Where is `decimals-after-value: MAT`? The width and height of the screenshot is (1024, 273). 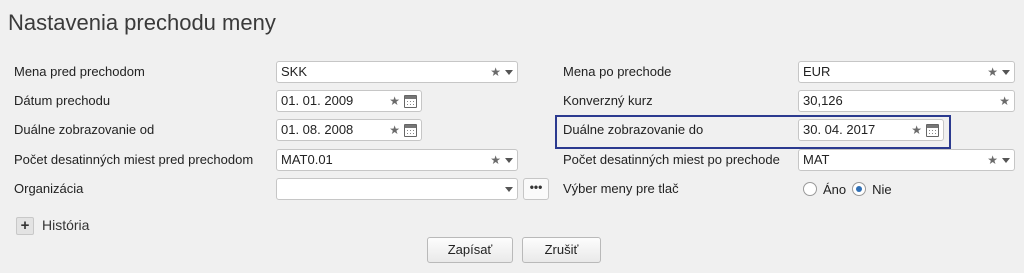
decimals-after-value: MAT is located at coordinates (816, 159).